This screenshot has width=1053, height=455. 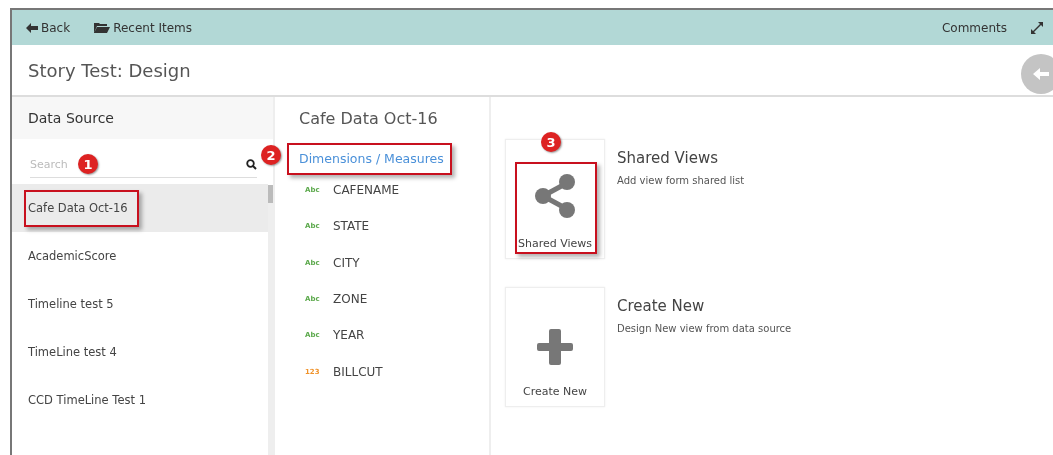 What do you see at coordinates (270, 320) in the screenshot?
I see `scrollbar` at bounding box center [270, 320].